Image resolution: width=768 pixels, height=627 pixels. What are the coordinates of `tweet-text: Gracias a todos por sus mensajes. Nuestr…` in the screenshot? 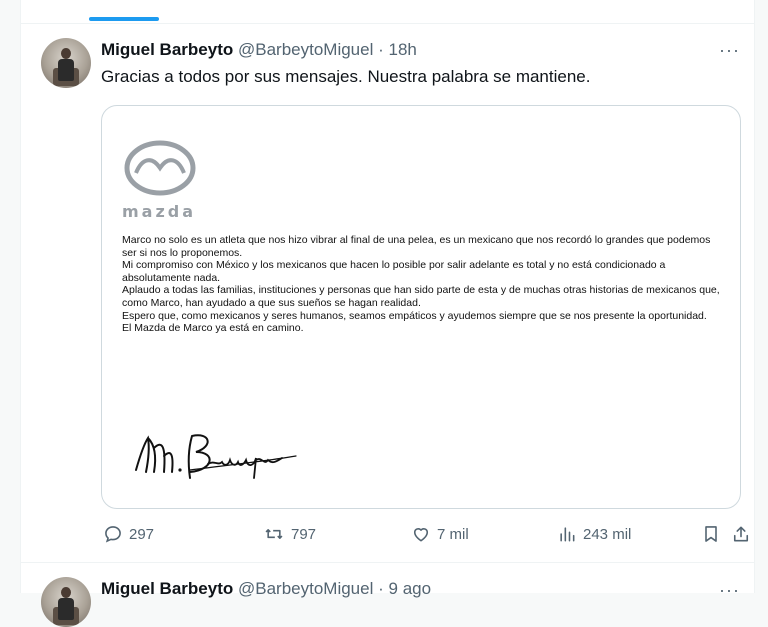 It's located at (346, 76).